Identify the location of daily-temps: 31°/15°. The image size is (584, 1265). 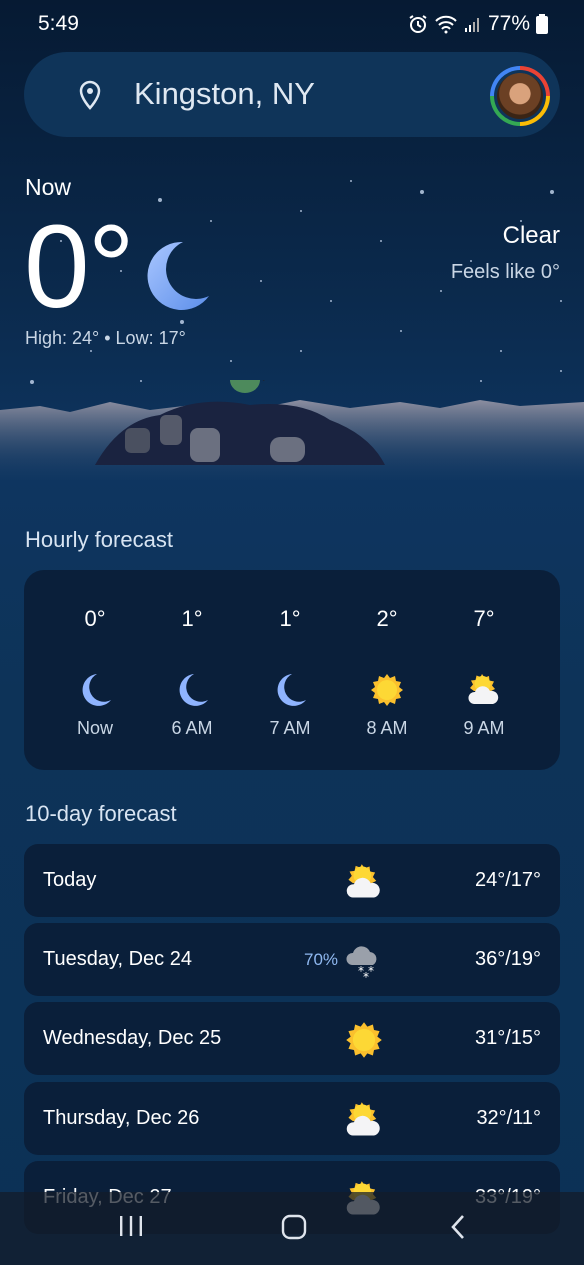
(507, 1038).